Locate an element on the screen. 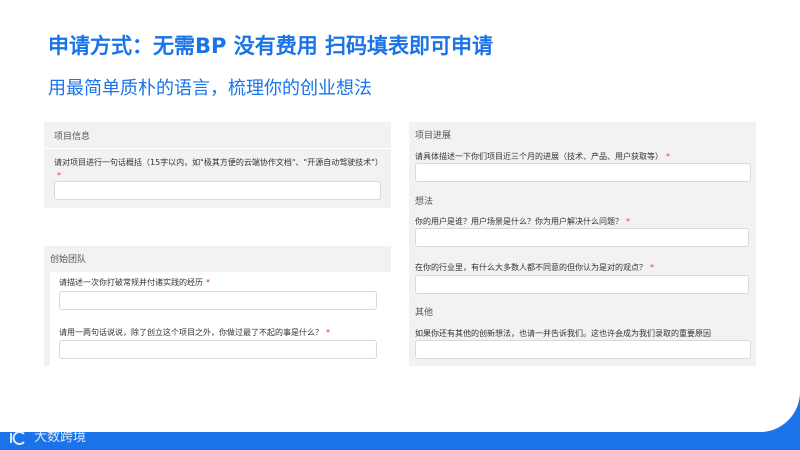  page-title: 申请方式：无需BP 没有费用 扫码填表即可申请 is located at coordinates (271, 46).